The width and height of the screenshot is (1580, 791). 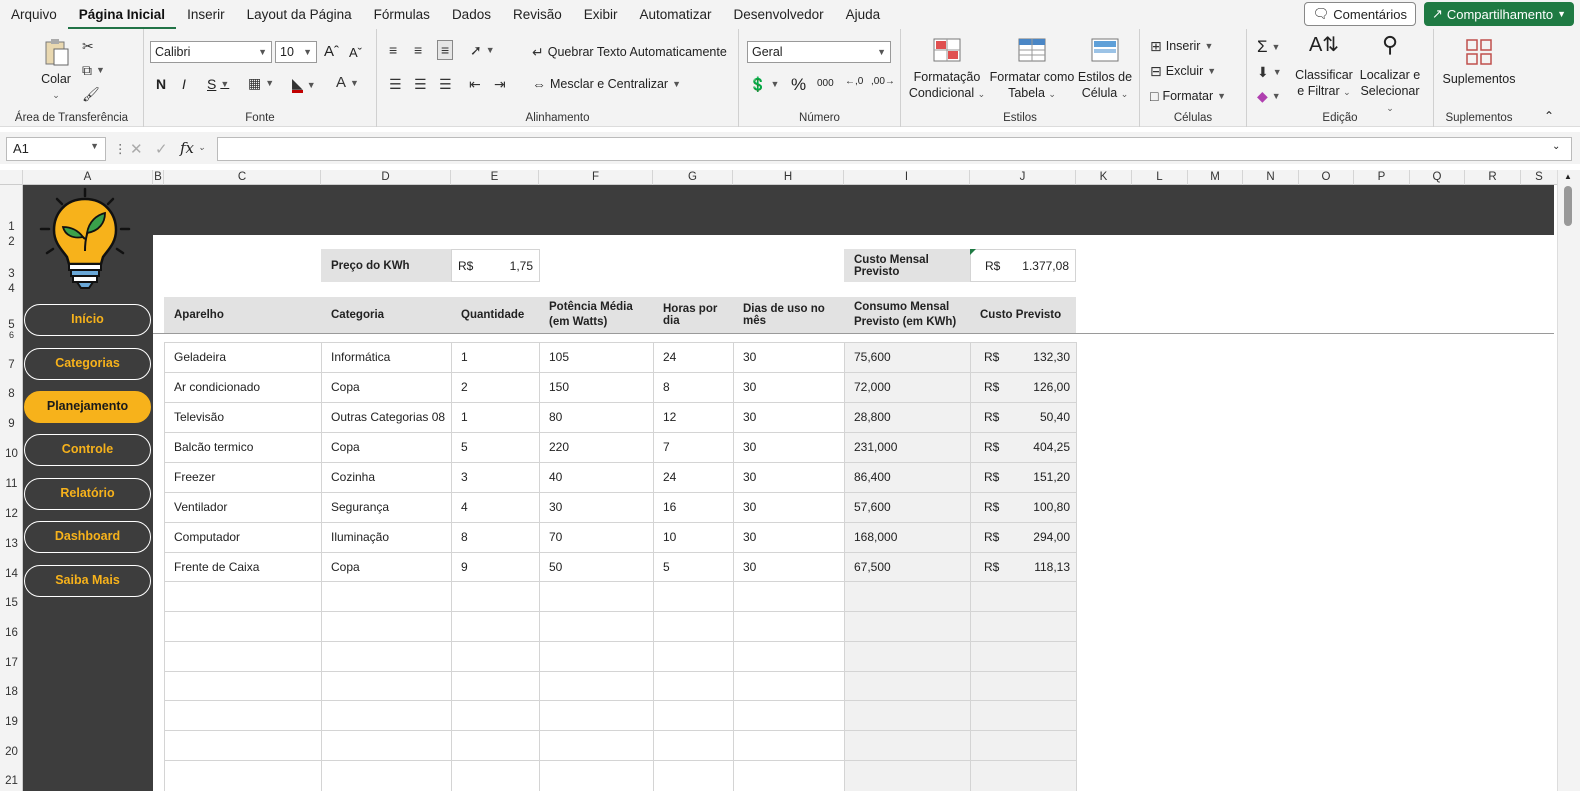 What do you see at coordinates (242, 477) in the screenshot?
I see `cell-aparelho: Freezer` at bounding box center [242, 477].